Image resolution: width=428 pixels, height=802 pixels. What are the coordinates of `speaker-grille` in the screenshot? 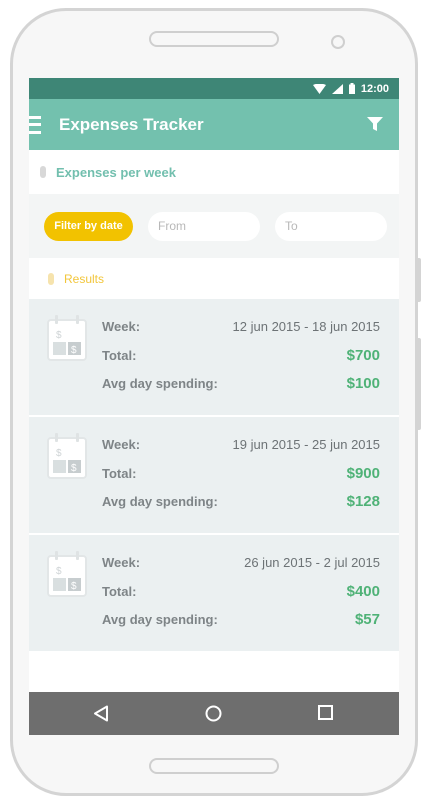 It's located at (214, 39).